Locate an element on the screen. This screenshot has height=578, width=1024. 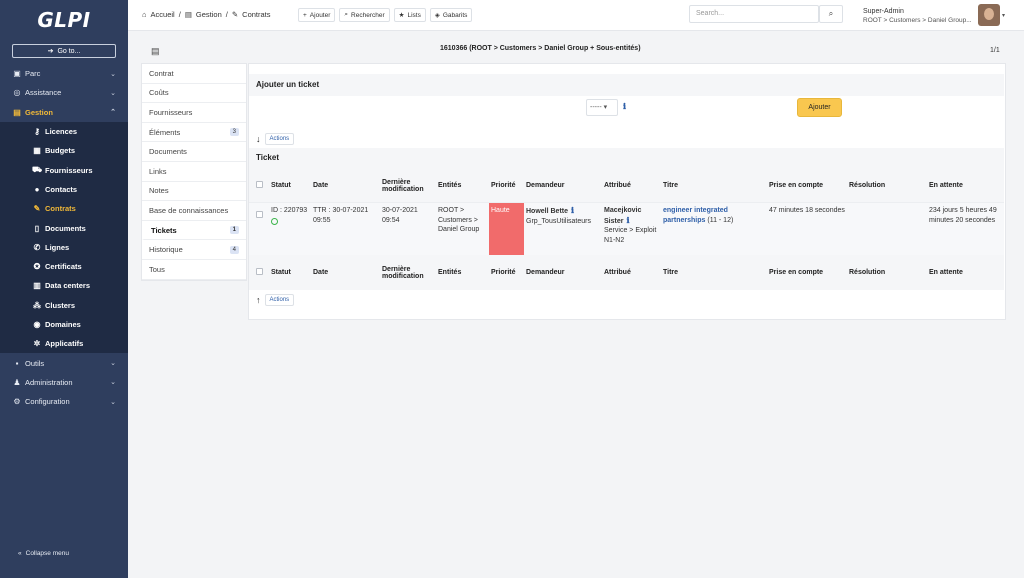
plus-icon: + is located at coordinates (305, 15).